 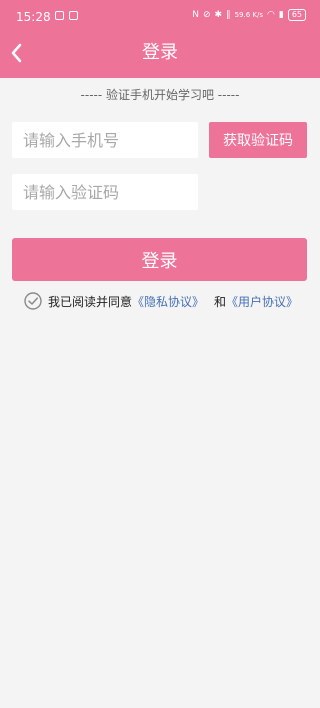 I want to click on get-verification-code-button: 获取验证码, so click(x=258, y=140).